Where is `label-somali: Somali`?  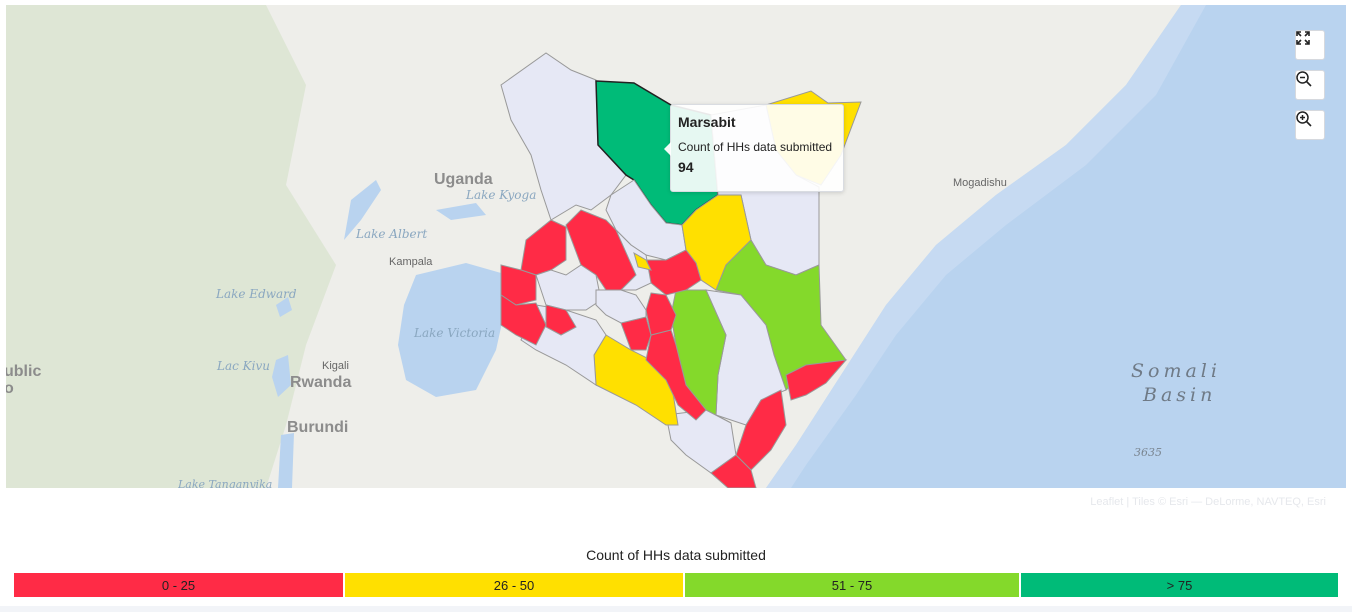
label-somali: Somali is located at coordinates (1176, 371).